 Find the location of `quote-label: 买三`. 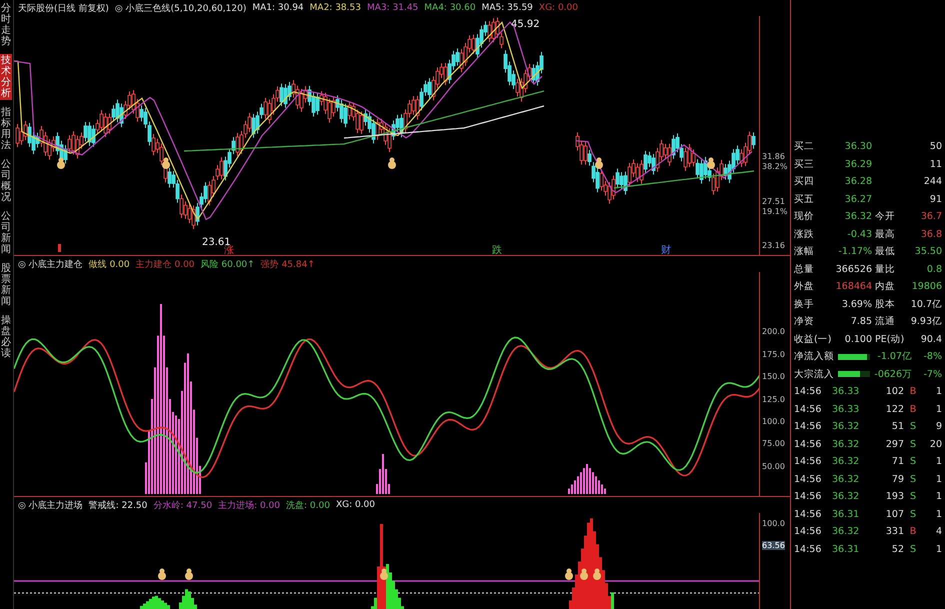

quote-label: 买三 is located at coordinates (804, 164).